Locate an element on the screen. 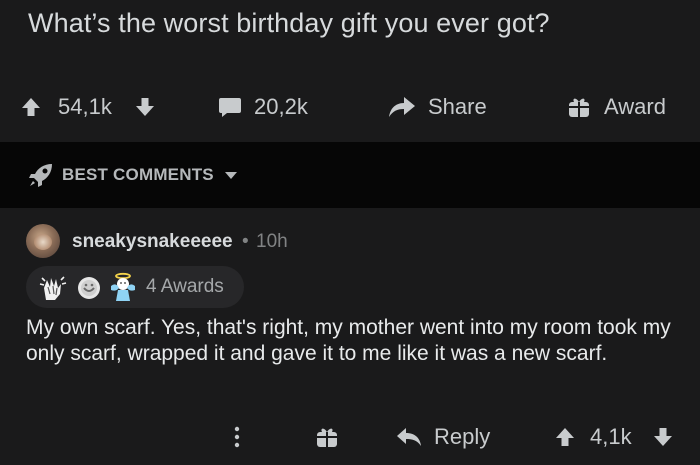 This screenshot has width=700, height=465. vertical-dots-icon is located at coordinates (237, 437).